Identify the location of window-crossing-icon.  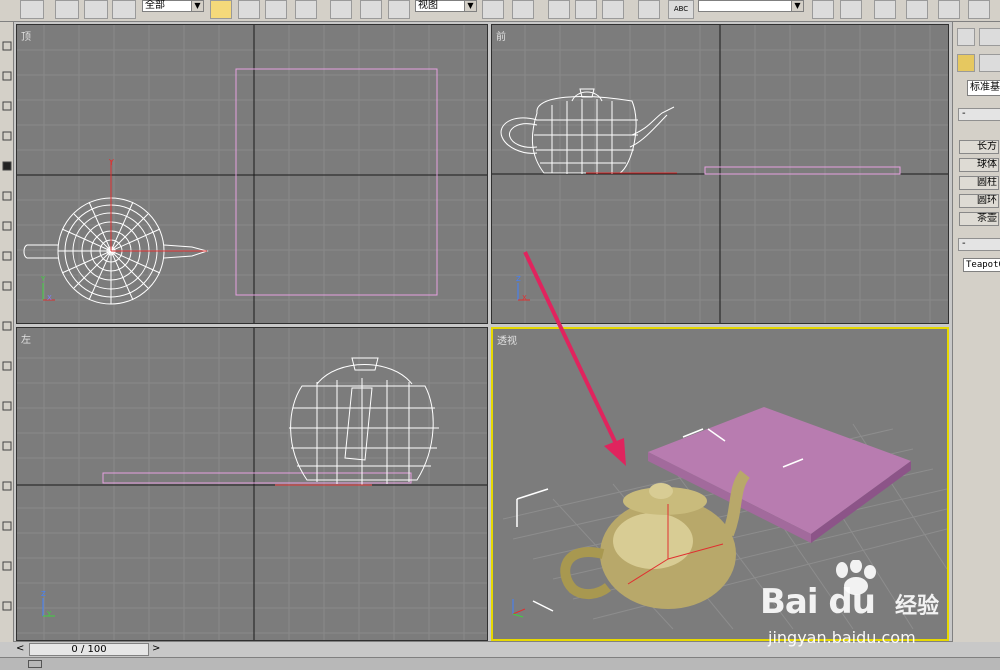
(306, 9).